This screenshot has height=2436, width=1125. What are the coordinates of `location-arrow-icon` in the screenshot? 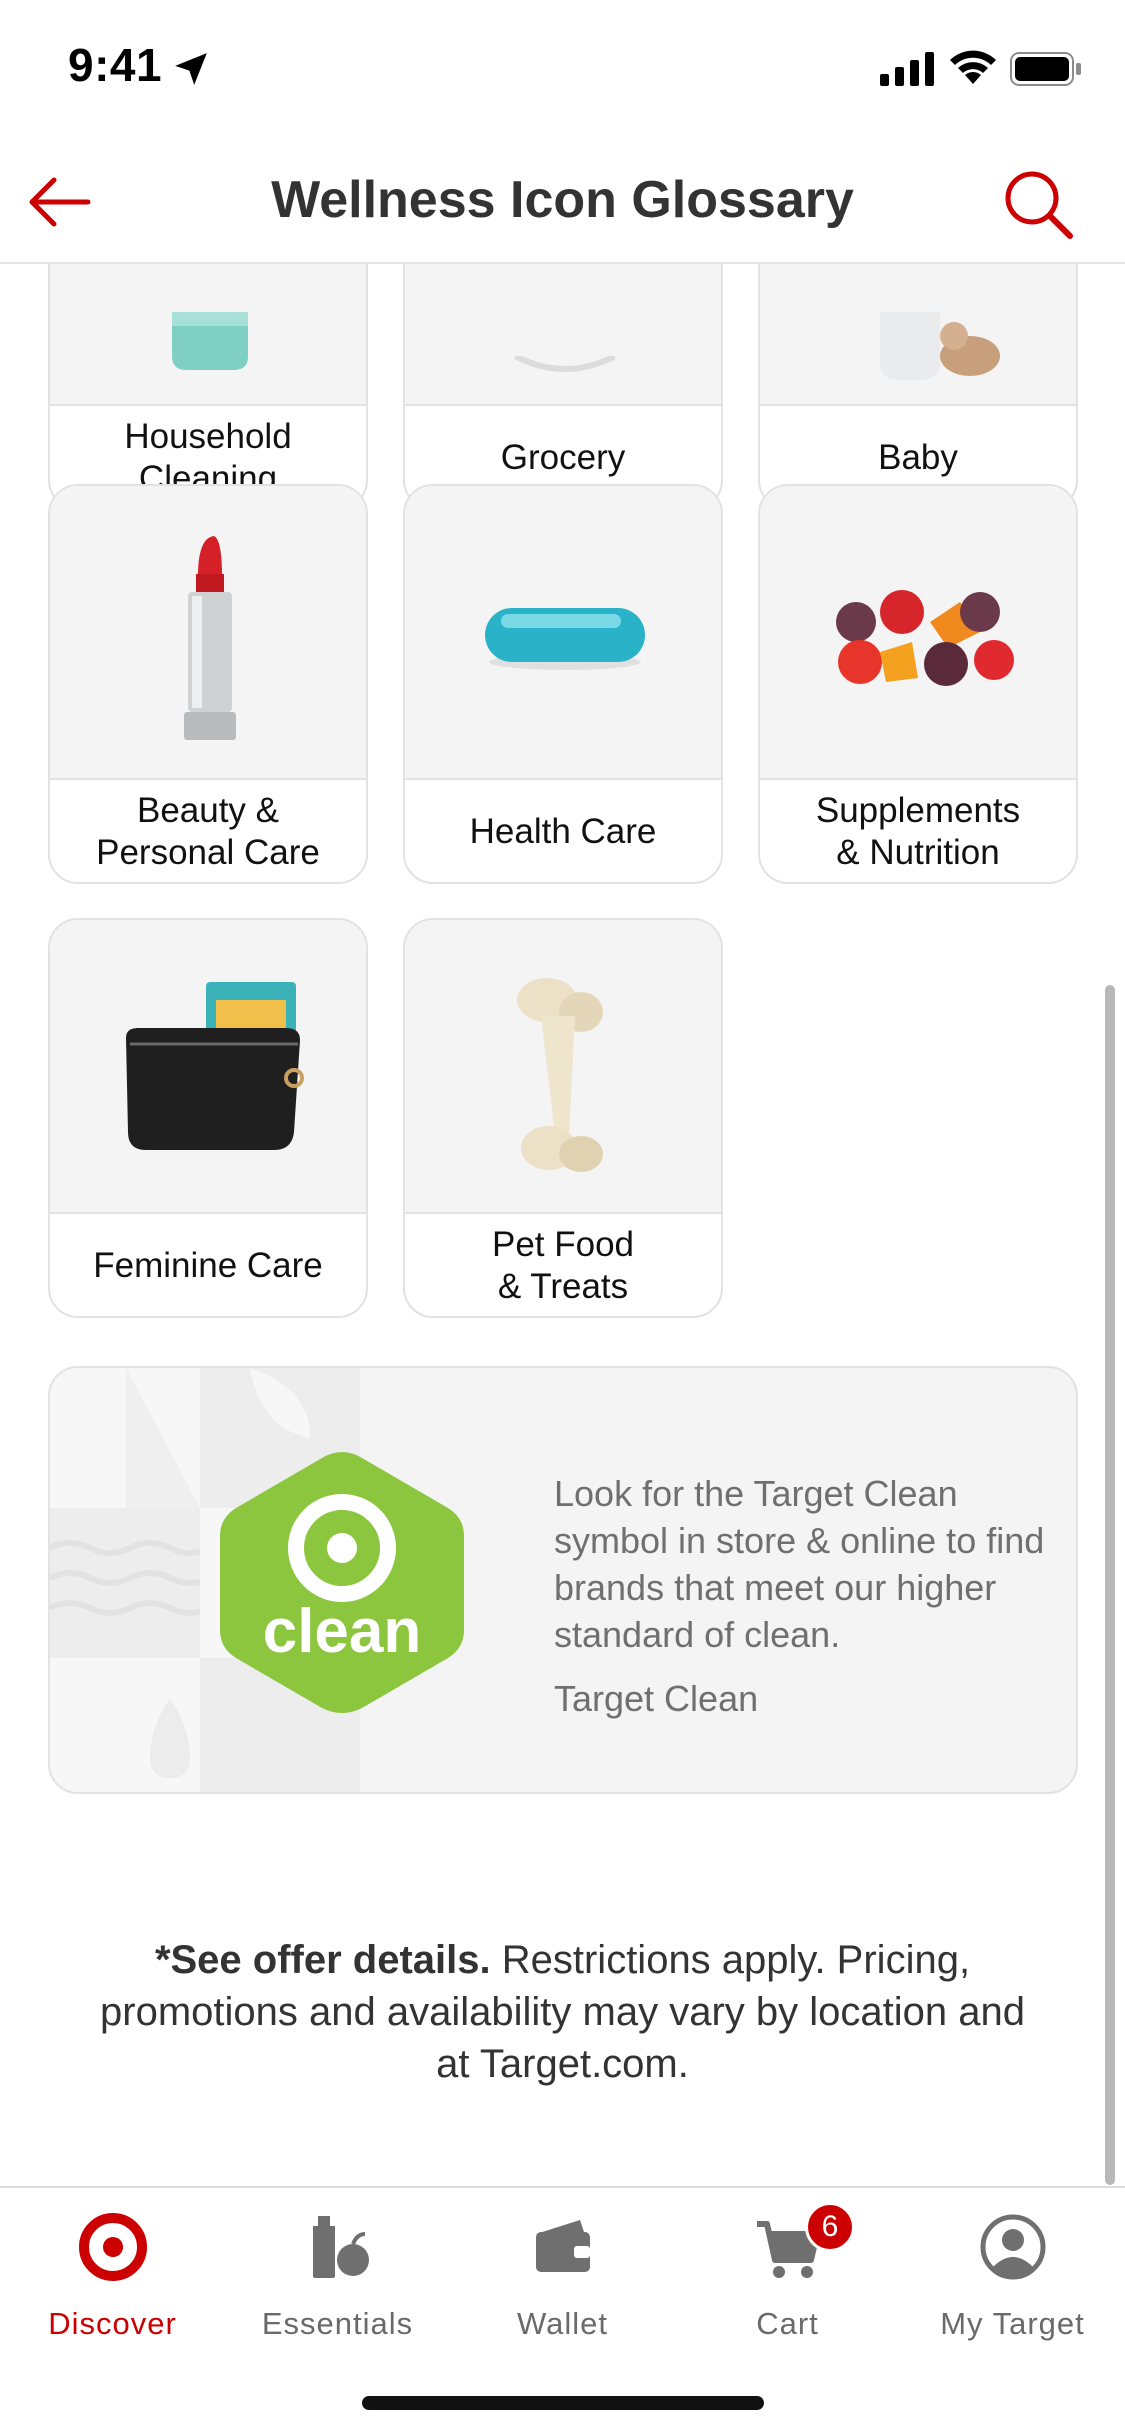 It's located at (191, 69).